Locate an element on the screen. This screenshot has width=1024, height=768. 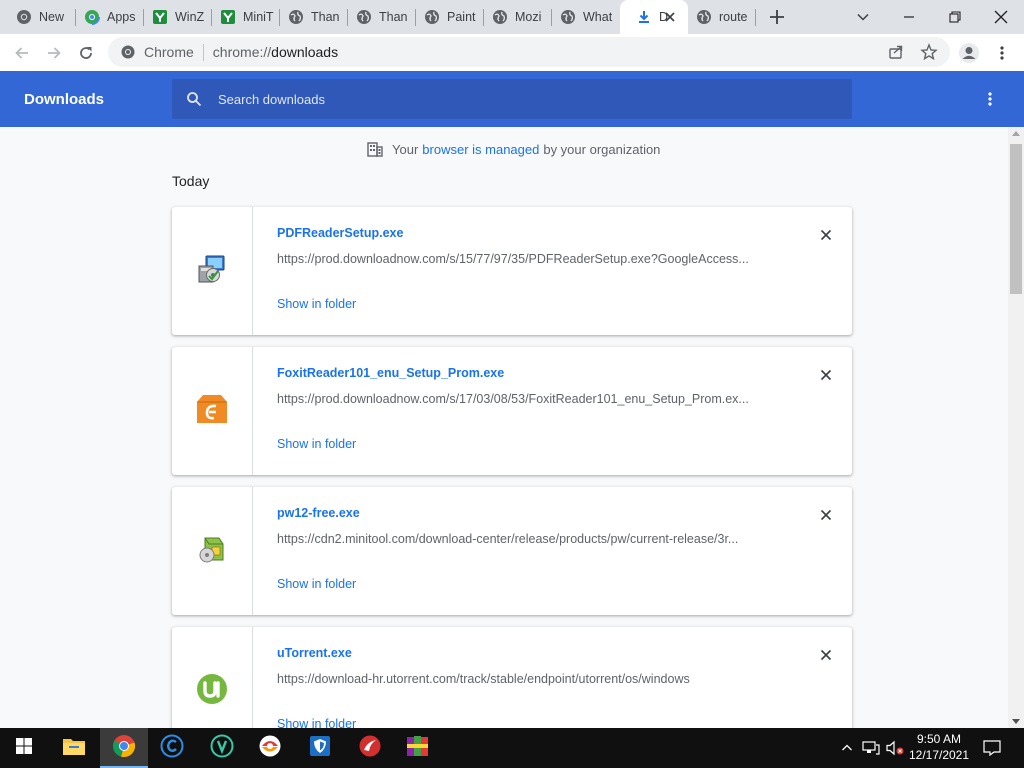
network-icon is located at coordinates (871, 748).